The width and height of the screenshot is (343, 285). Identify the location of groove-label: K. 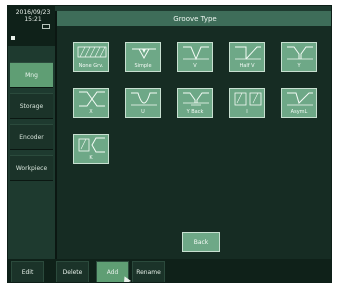
(91, 158).